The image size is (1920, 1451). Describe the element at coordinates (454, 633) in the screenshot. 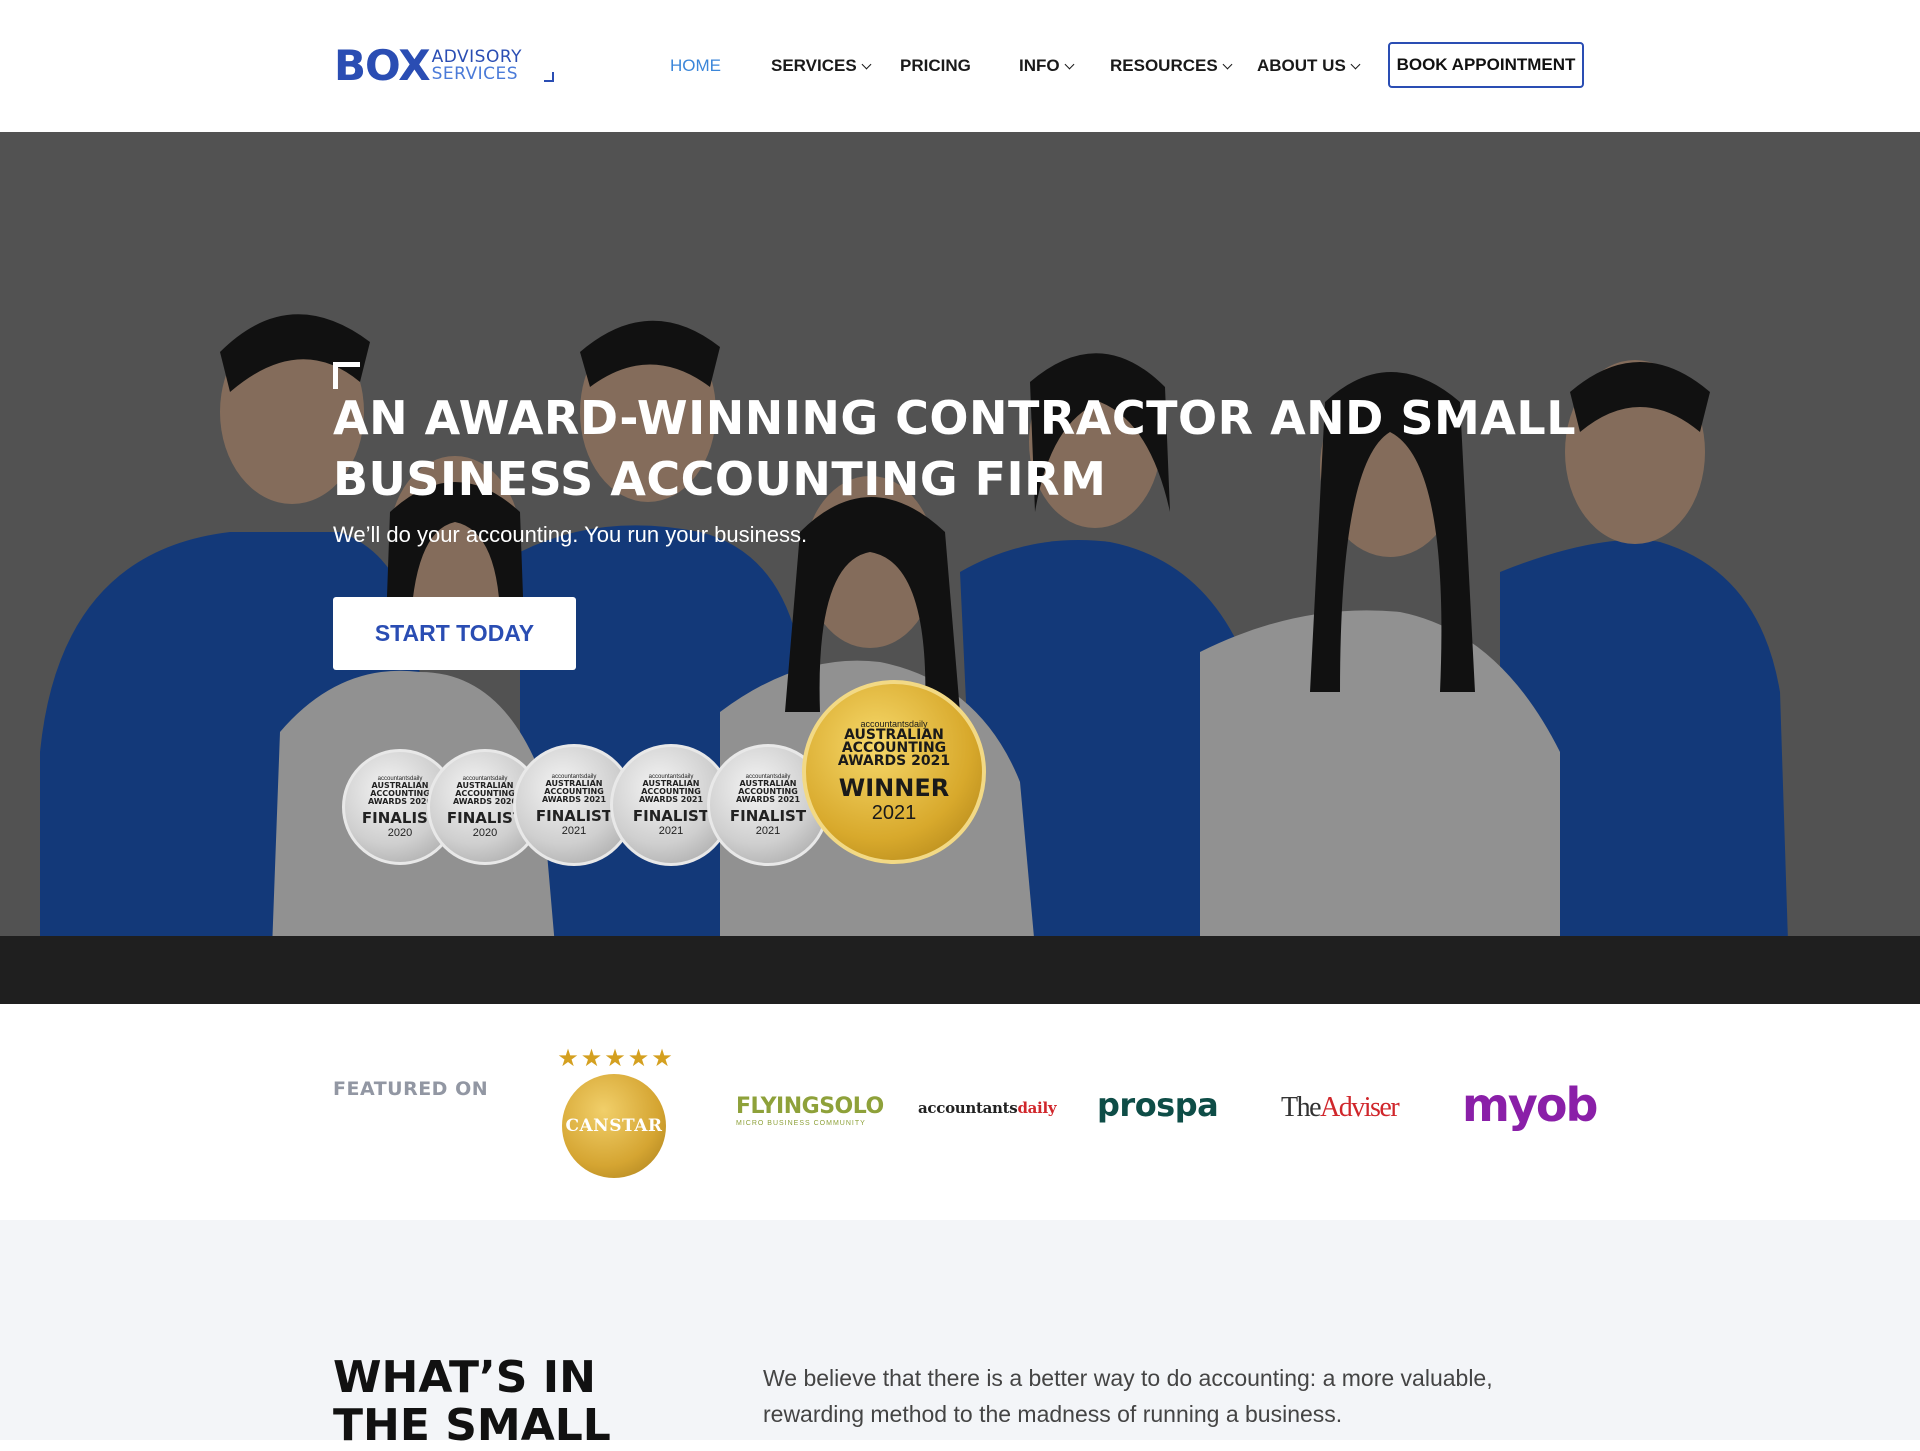

I see `start-today-button: START TODAY` at that location.